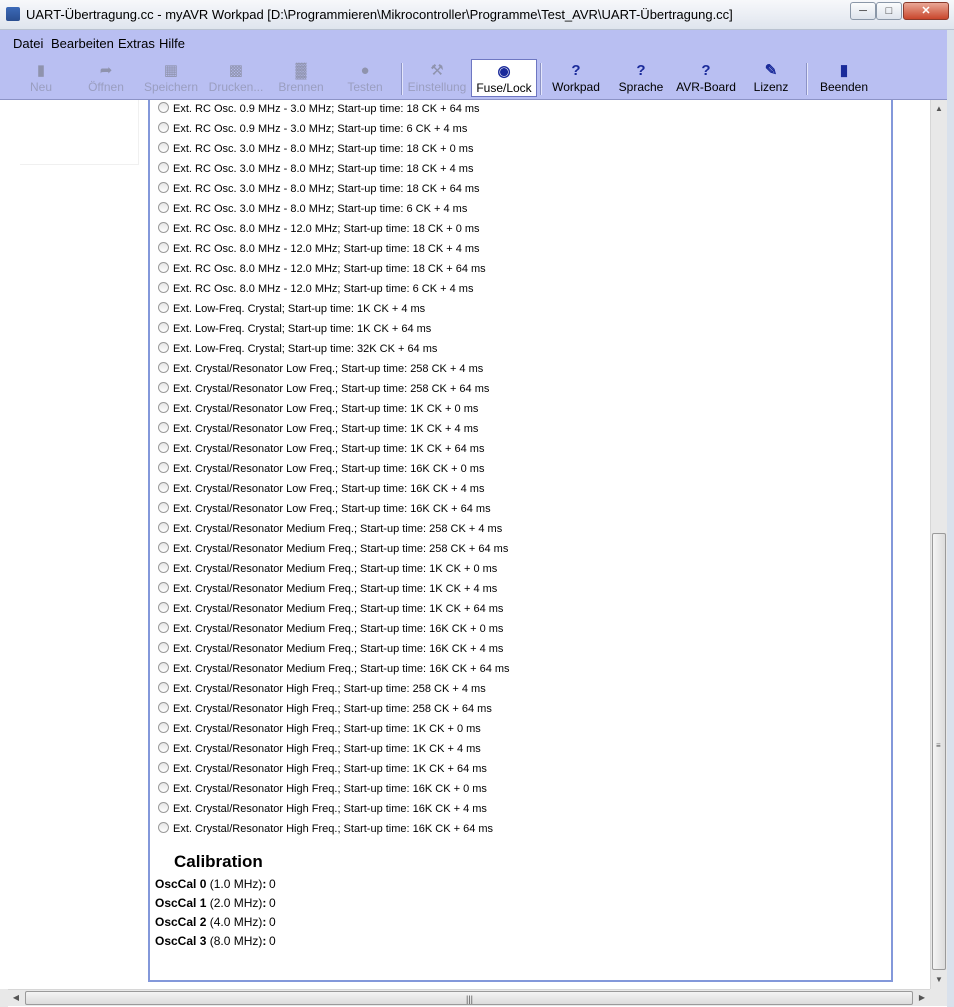 The height and width of the screenshot is (1007, 954). What do you see at coordinates (106, 70) in the screenshot?
I see `open-folder-icon: ➦` at bounding box center [106, 70].